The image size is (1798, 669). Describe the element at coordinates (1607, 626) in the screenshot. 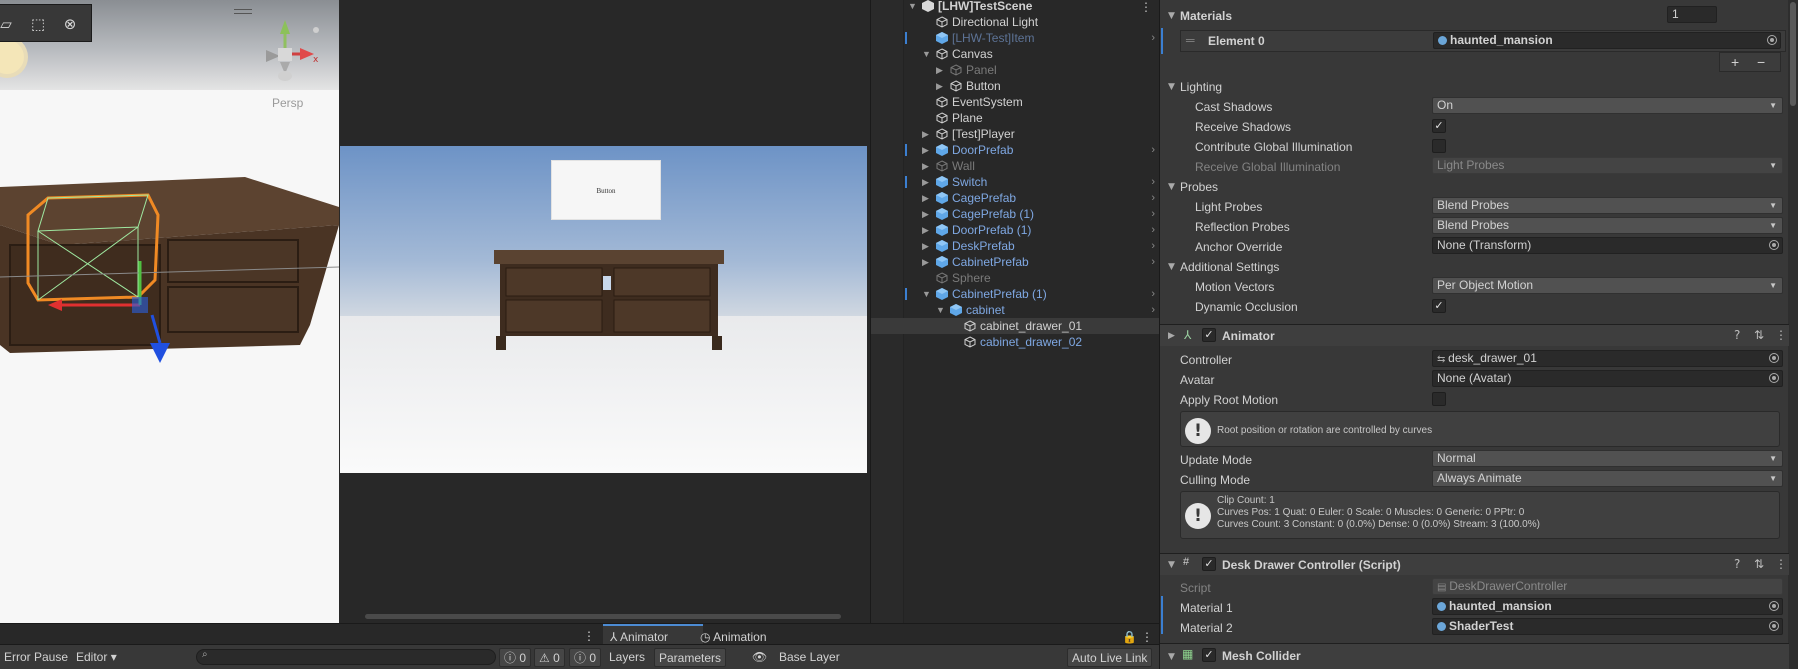

I see `material-2-field: ShaderTest` at that location.